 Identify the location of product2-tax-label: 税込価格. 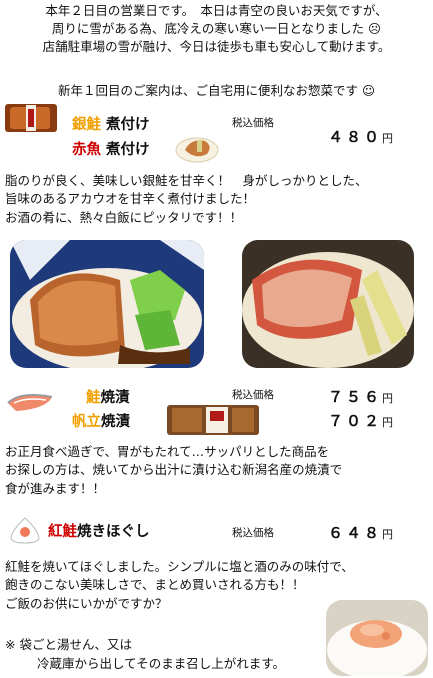
(253, 395).